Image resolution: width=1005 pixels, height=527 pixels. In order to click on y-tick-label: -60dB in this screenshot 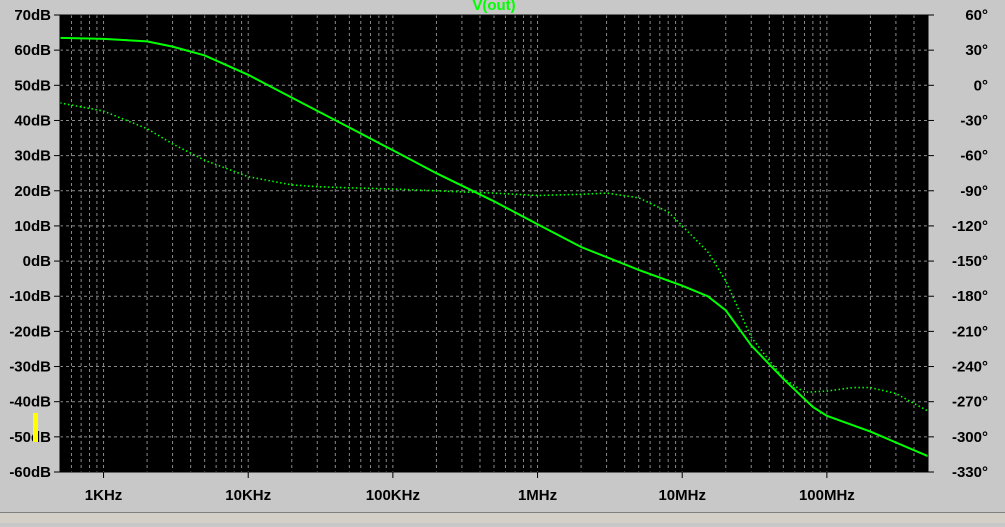, I will do `click(30, 472)`.